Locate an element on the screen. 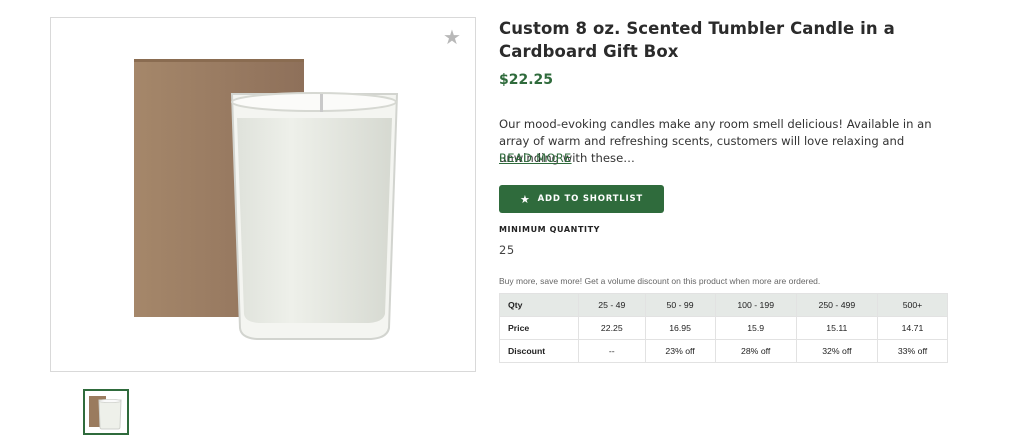 The height and width of the screenshot is (444, 1024). thumbnail-image is located at coordinates (105, 413).